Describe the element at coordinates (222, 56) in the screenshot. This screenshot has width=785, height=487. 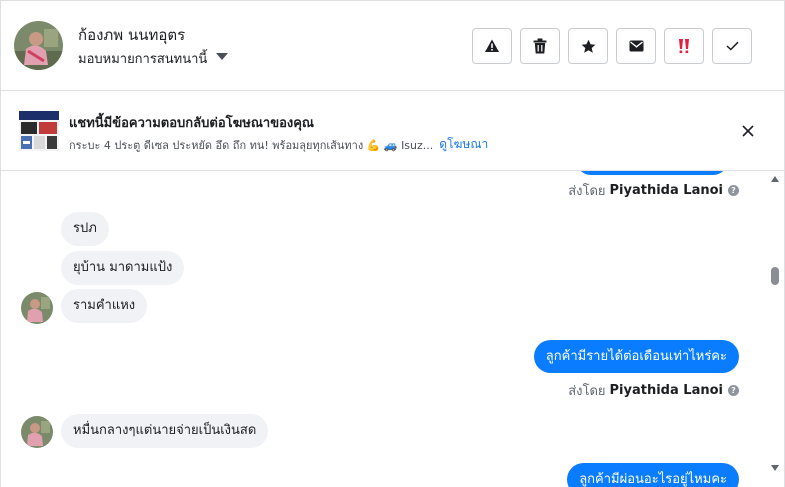
I see `caret-down-icon` at that location.